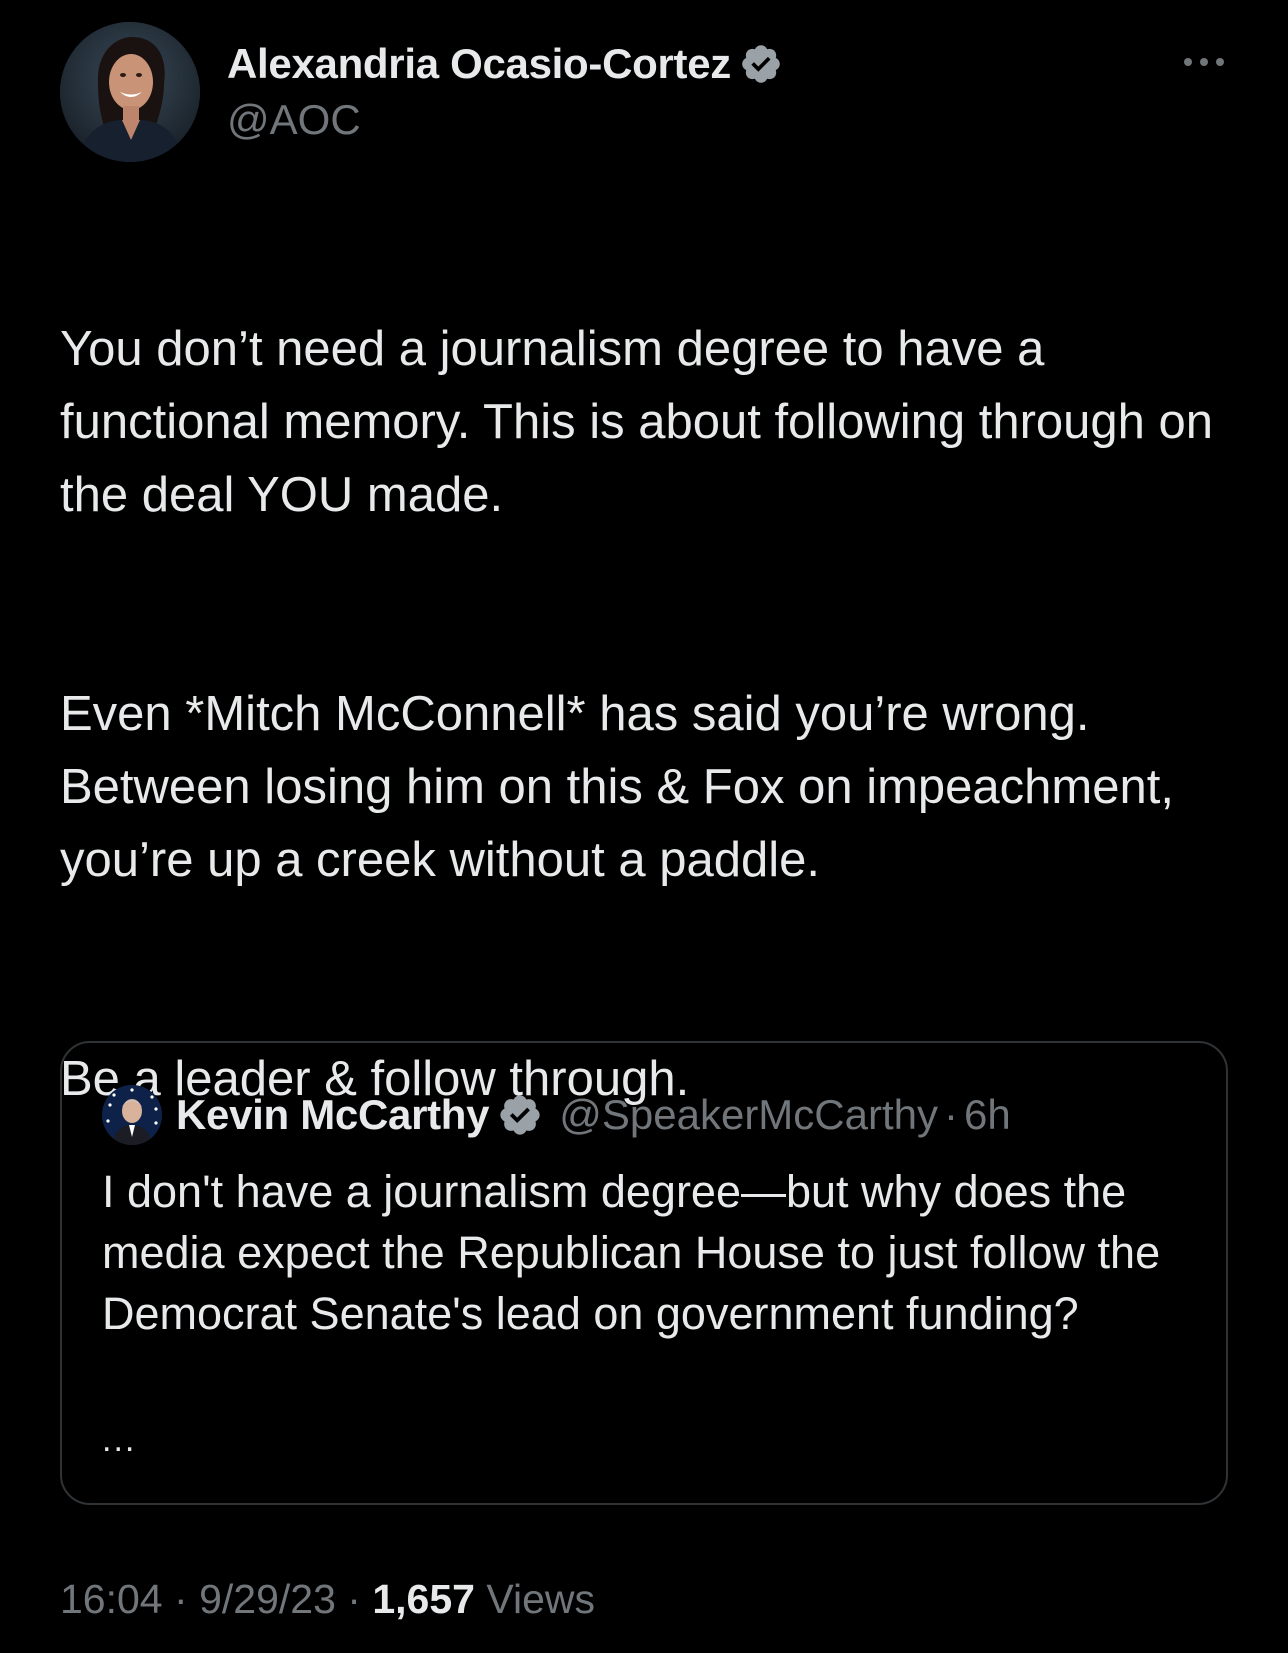 The height and width of the screenshot is (1653, 1288). I want to click on views-count: 1,657, so click(423, 1599).